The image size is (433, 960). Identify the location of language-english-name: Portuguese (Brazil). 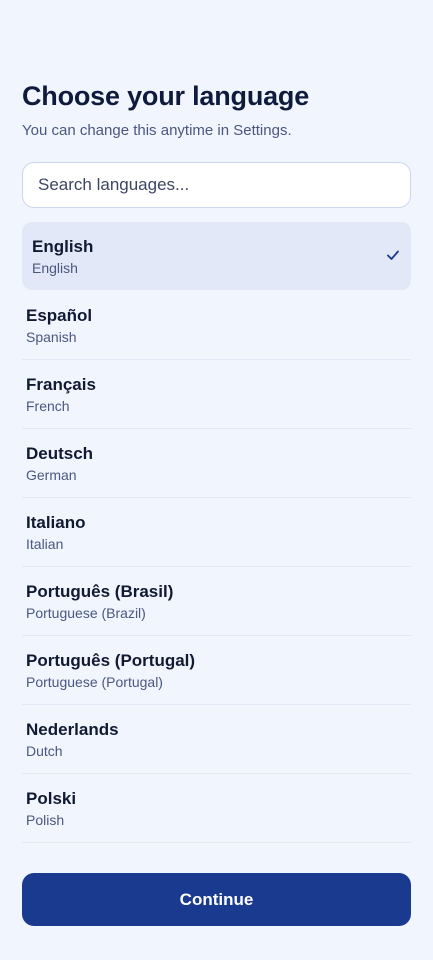
(86, 613).